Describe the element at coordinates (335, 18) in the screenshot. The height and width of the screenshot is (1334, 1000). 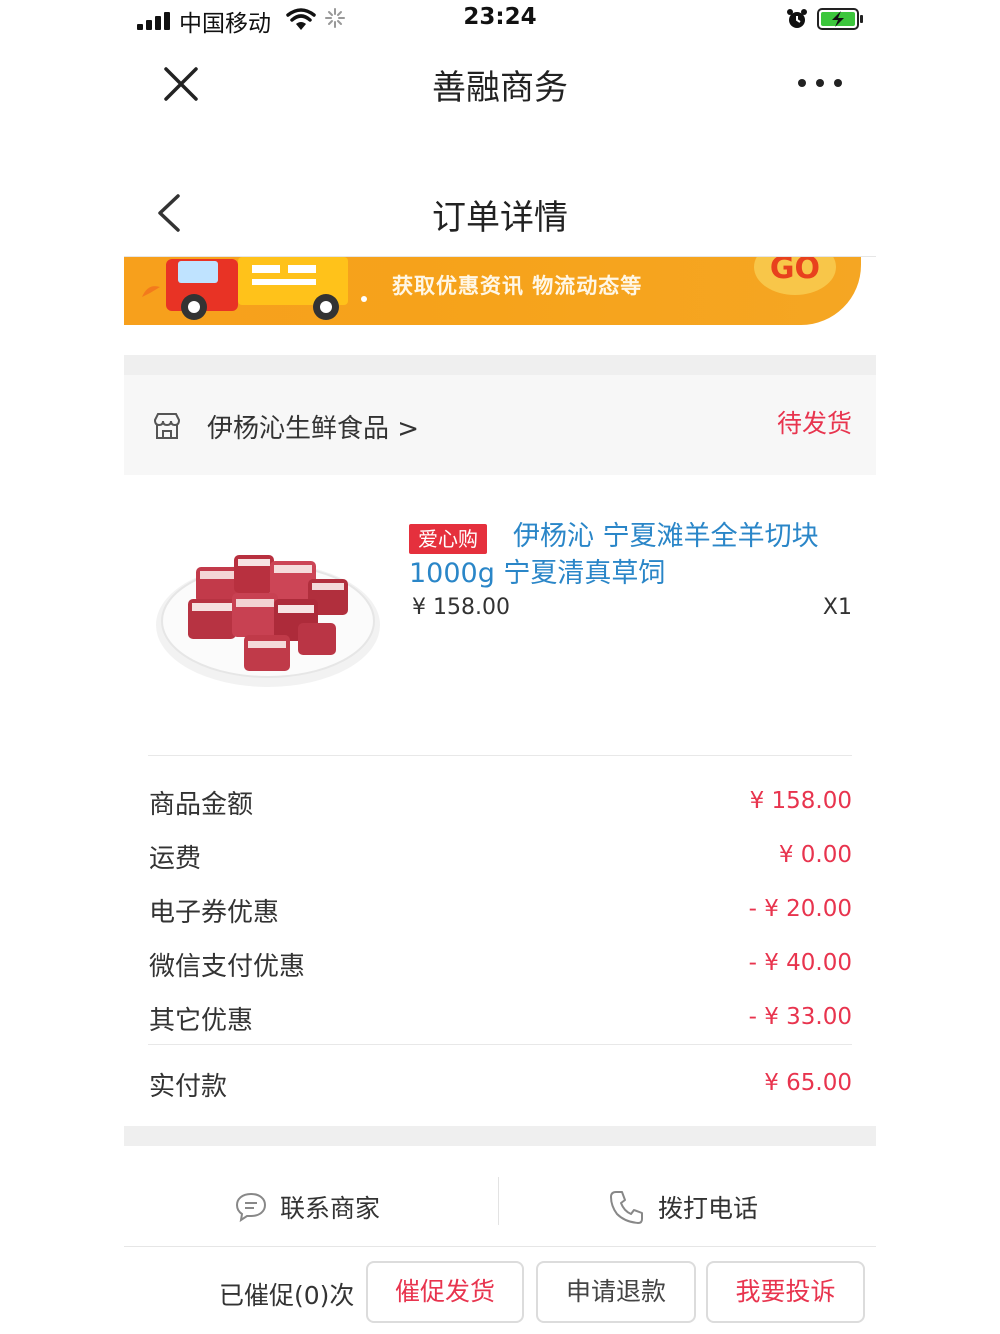
I see `loading-icon` at that location.